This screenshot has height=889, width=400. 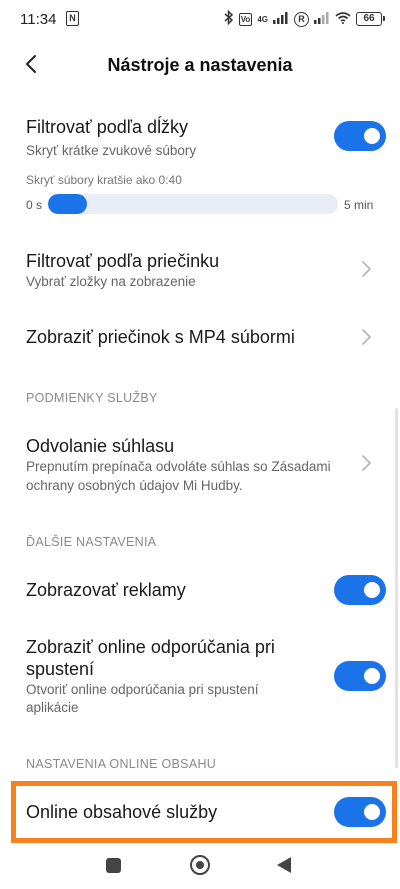 What do you see at coordinates (150, 647) in the screenshot?
I see `online-recs-title-line1: Zobraziť online odporúčania pri` at bounding box center [150, 647].